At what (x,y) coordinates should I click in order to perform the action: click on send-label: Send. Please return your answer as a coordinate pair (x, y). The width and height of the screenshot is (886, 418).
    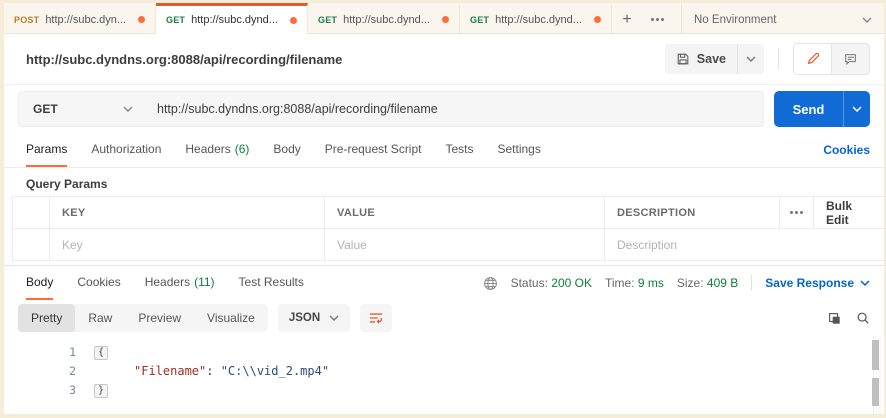
    Looking at the image, I should click on (808, 109).